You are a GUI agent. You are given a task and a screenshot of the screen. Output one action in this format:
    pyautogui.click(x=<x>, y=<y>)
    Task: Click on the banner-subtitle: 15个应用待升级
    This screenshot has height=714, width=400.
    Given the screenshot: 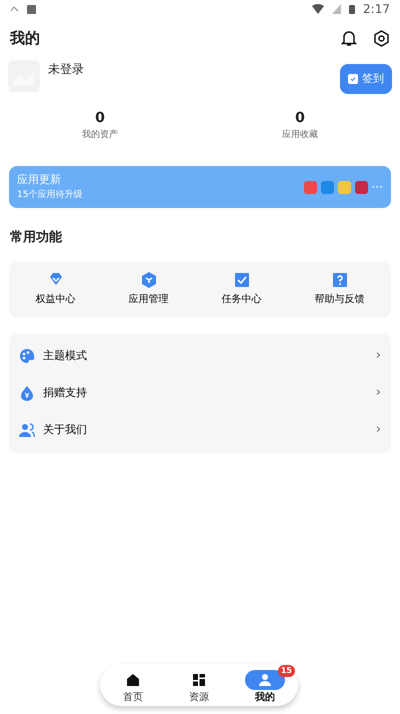 What is the action you would take?
    pyautogui.click(x=49, y=195)
    